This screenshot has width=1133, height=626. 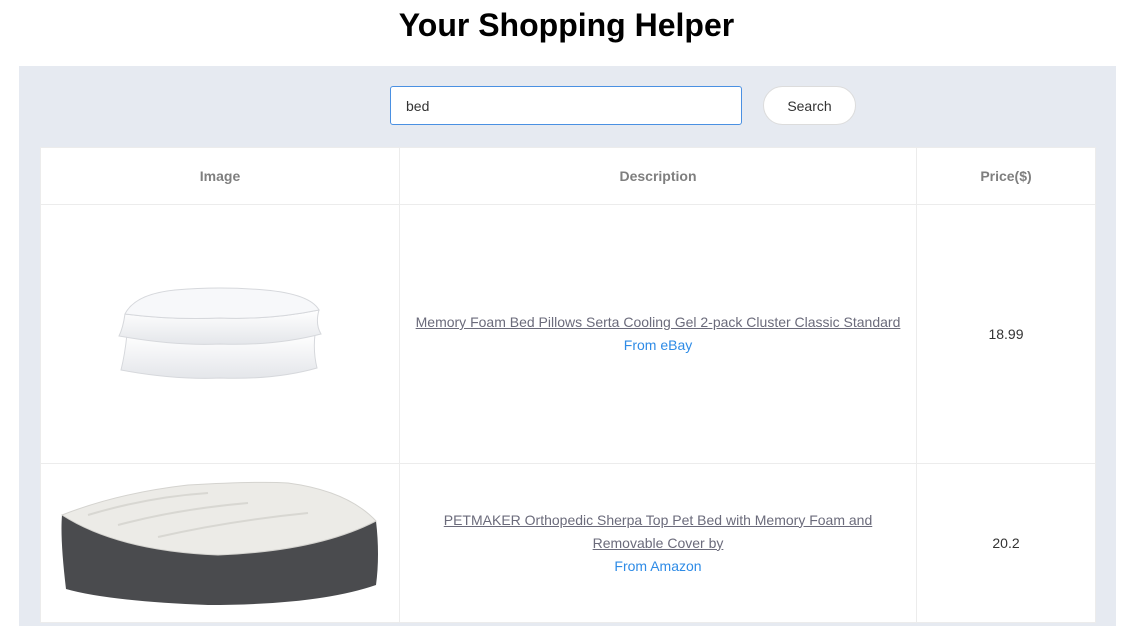 What do you see at coordinates (566, 105) in the screenshot?
I see `search-input` at bounding box center [566, 105].